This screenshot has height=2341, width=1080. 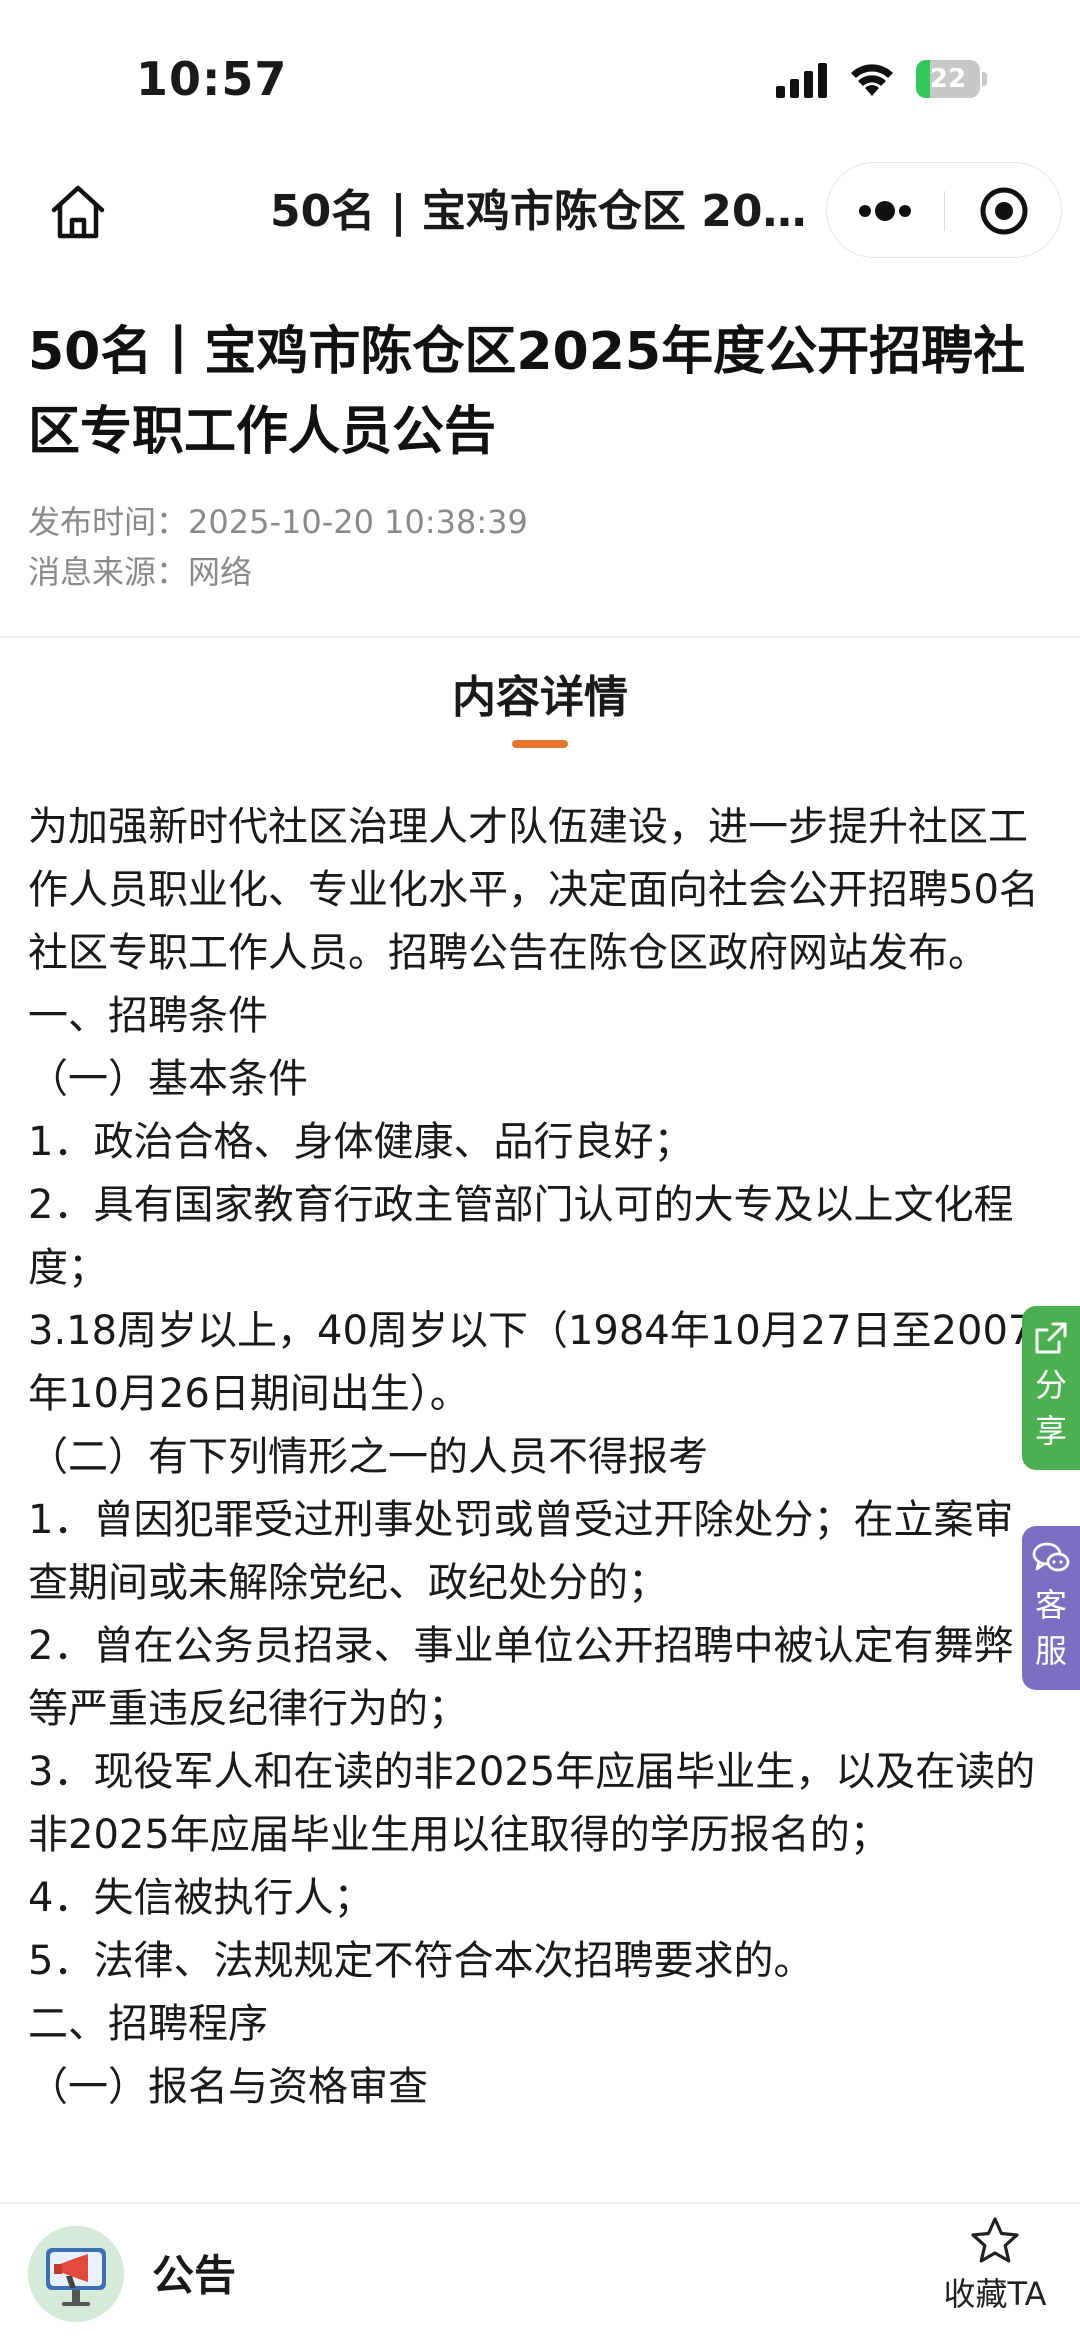 I want to click on content-list-item: 2．曾在公务员招录、事业单位公开招聘中被认定有舞弊等严重违反纪律行为的；, so click(x=521, y=1677).